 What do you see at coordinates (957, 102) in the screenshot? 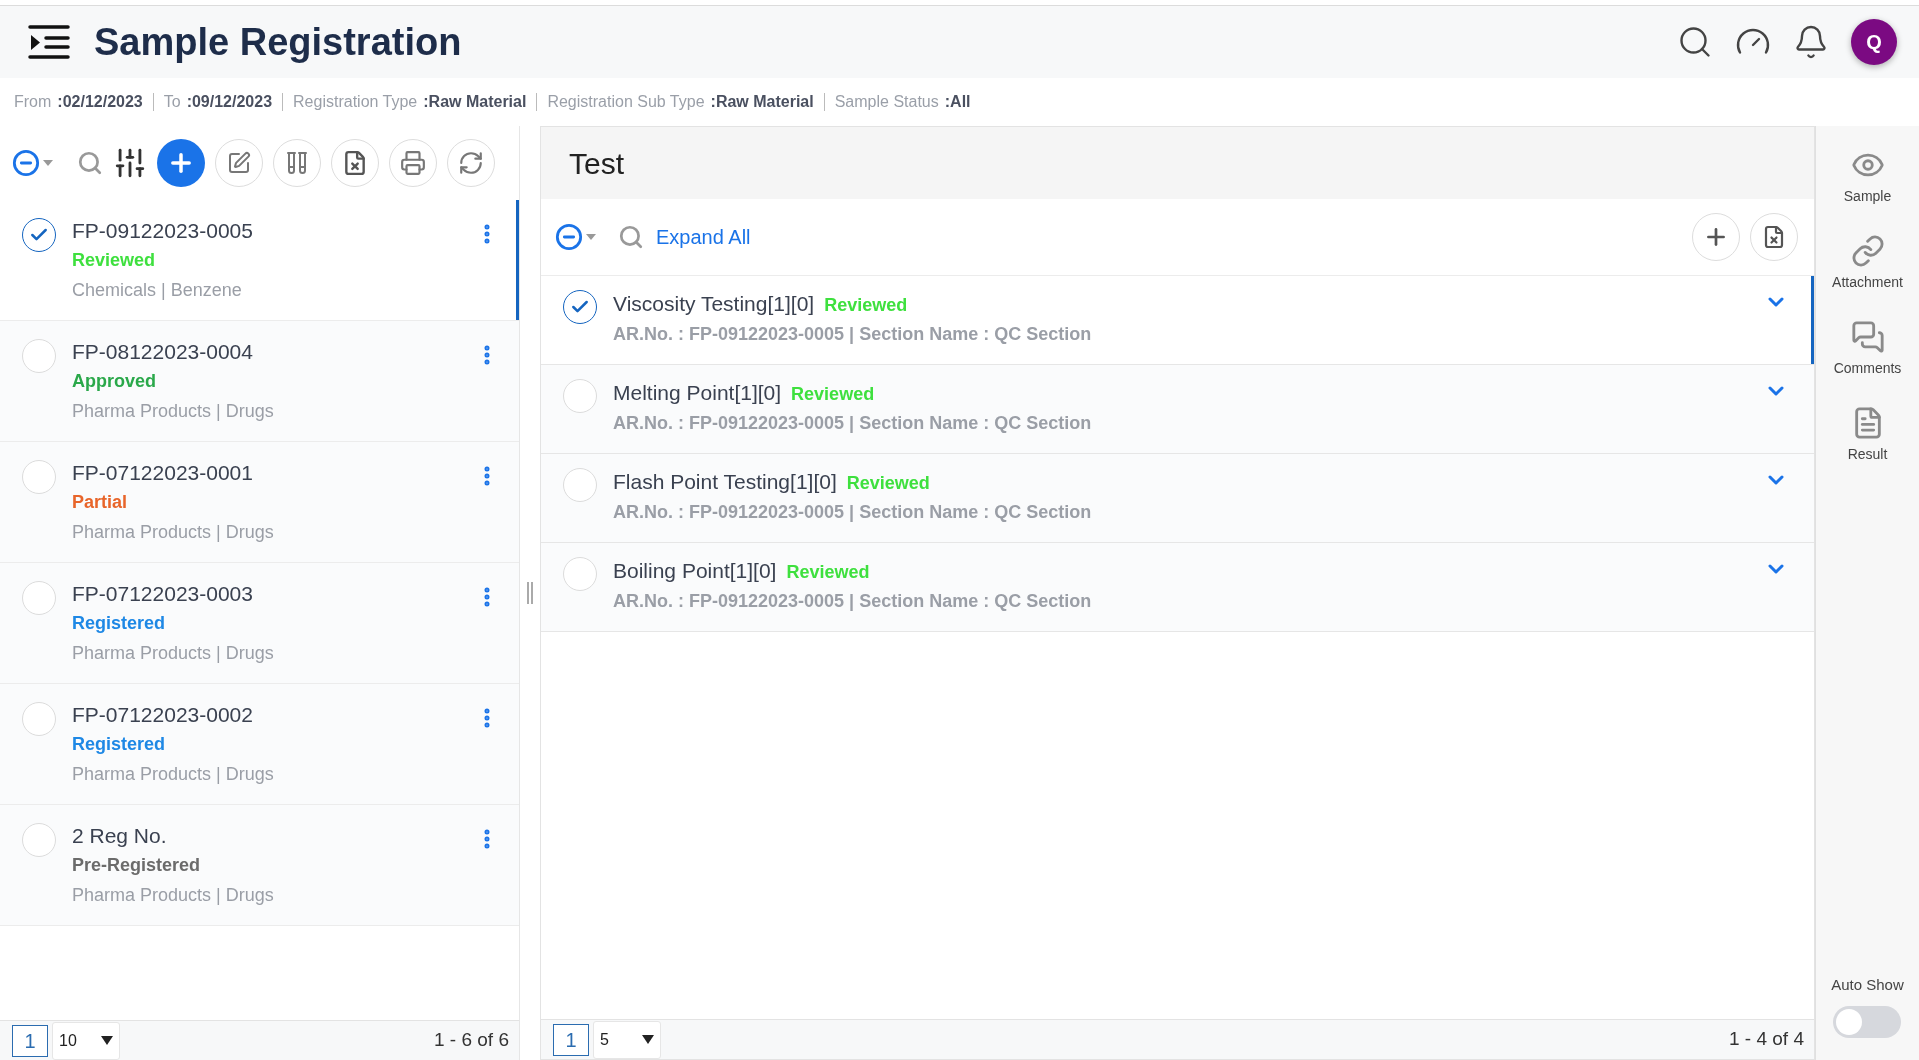
I see `filter-value: :All` at bounding box center [957, 102].